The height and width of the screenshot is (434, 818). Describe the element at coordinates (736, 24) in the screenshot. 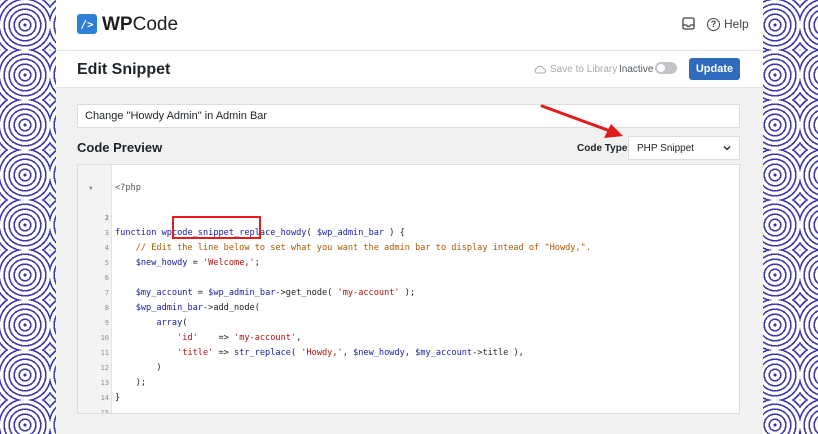

I see `help-label: Help` at that location.